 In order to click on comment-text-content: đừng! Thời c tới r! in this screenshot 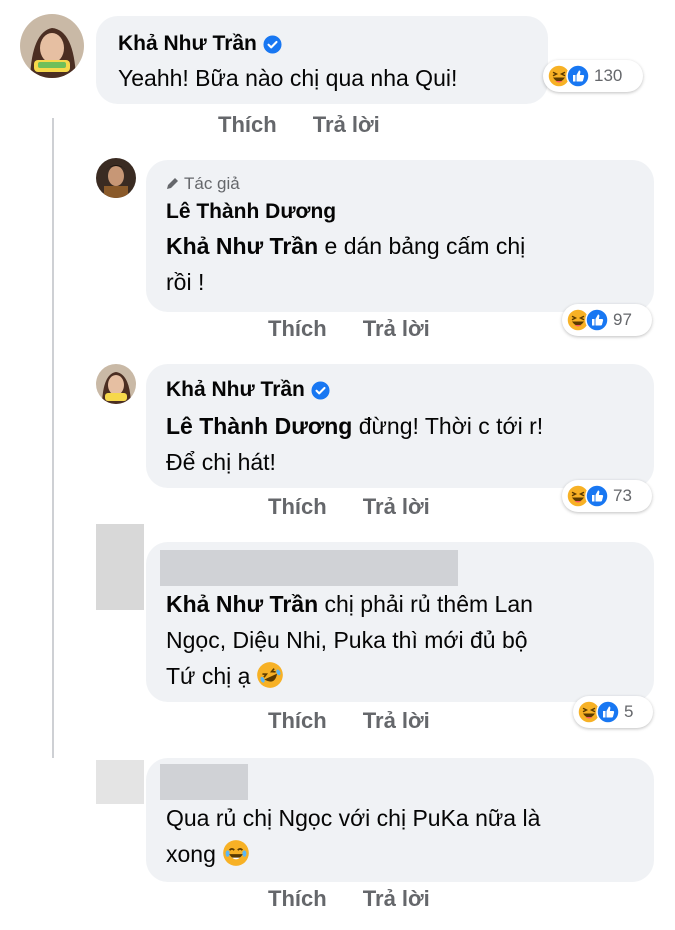, I will do `click(448, 426)`.